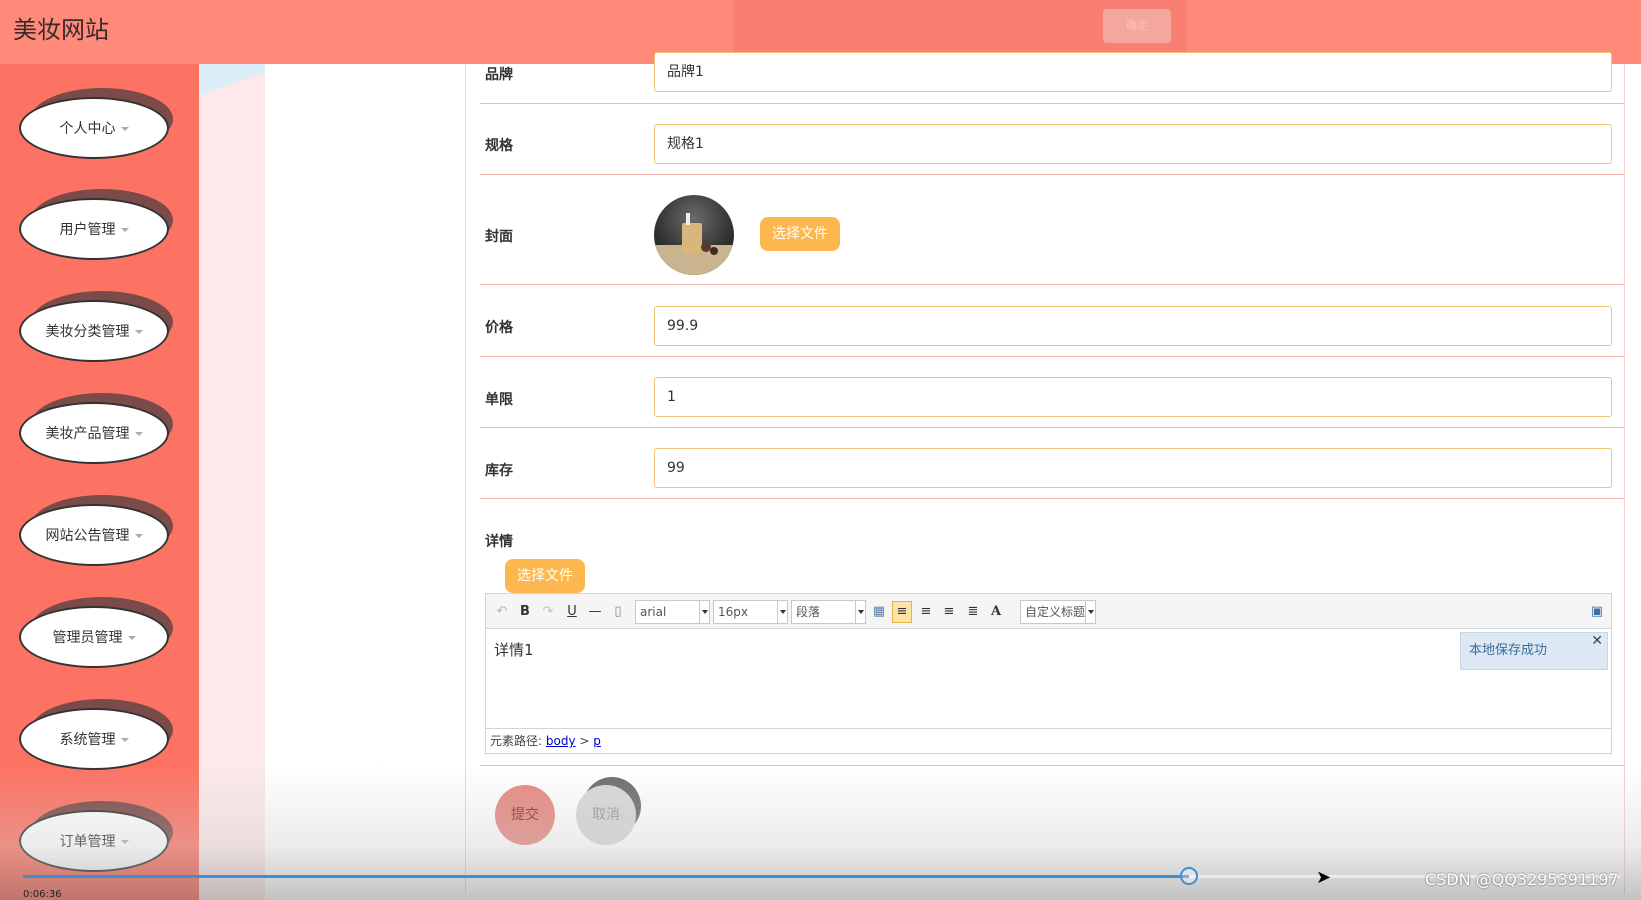 This screenshot has height=900, width=1641. Describe the element at coordinates (525, 612) in the screenshot. I see `bold-icon: B` at that location.